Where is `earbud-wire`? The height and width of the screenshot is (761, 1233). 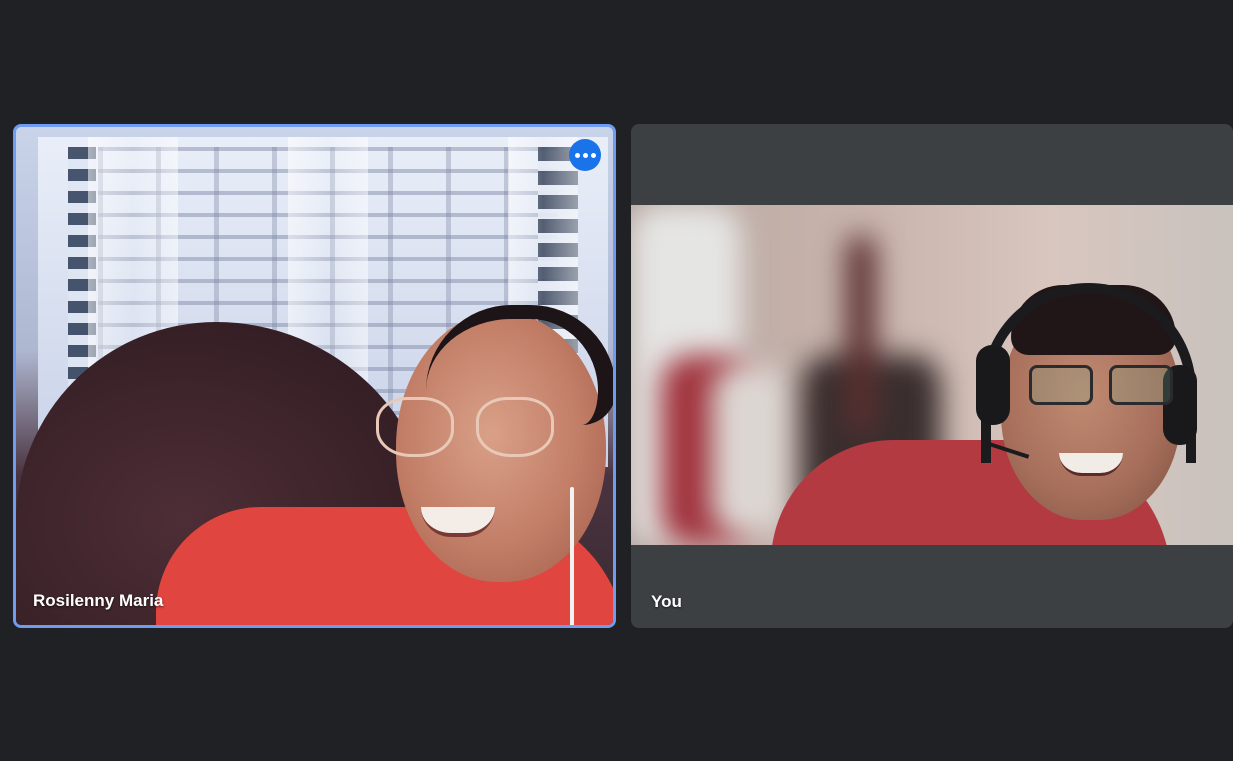
earbud-wire is located at coordinates (572, 556).